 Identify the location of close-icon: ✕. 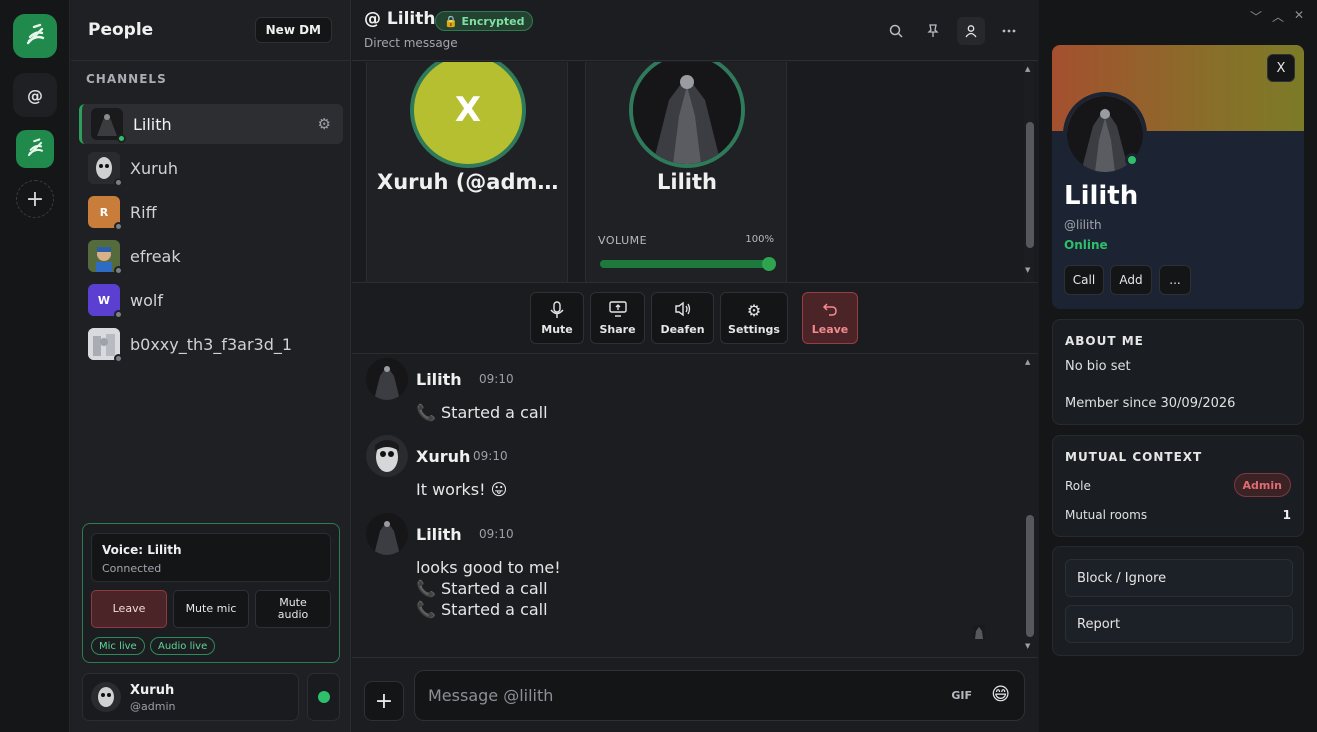
(1299, 15).